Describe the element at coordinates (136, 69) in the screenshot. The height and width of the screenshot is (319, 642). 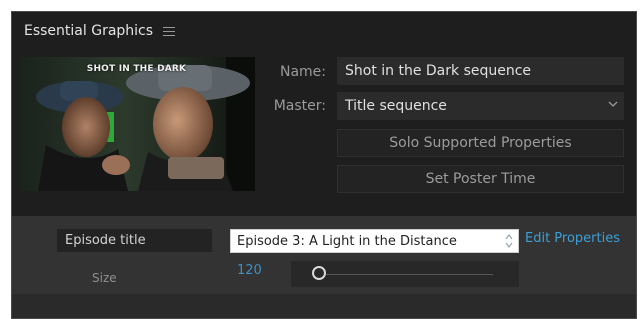
I see `poster-caption: SHOT IN THE DARK` at that location.